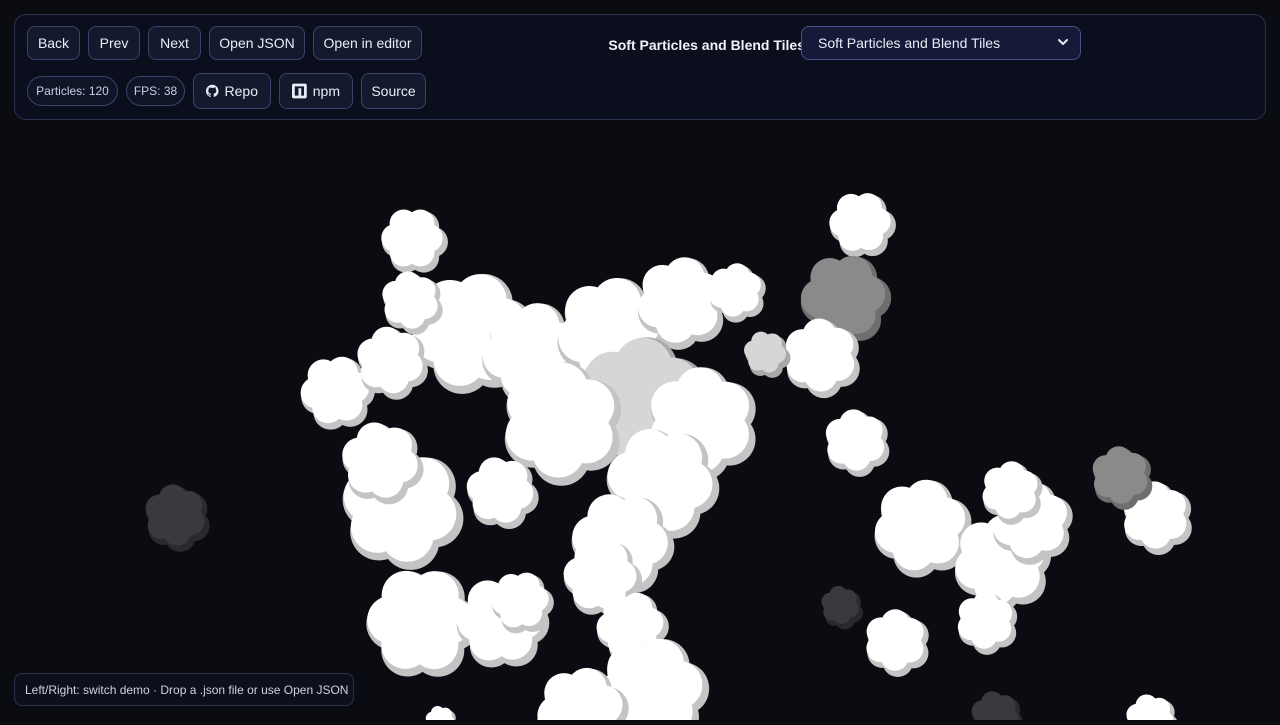  What do you see at coordinates (299, 91) in the screenshot?
I see `npm-icon` at bounding box center [299, 91].